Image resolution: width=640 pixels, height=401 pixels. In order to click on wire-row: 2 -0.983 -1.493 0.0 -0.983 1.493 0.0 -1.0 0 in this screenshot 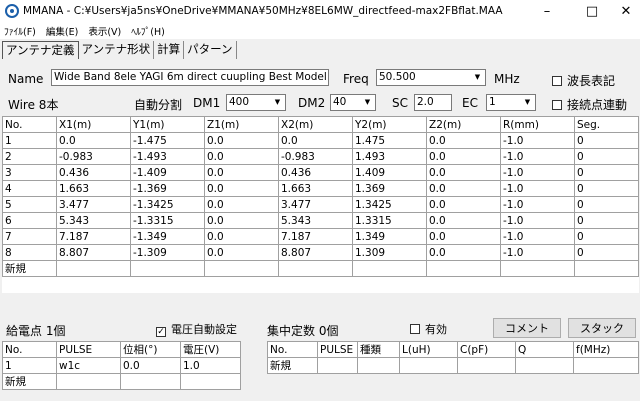, I will do `click(320, 156)`.